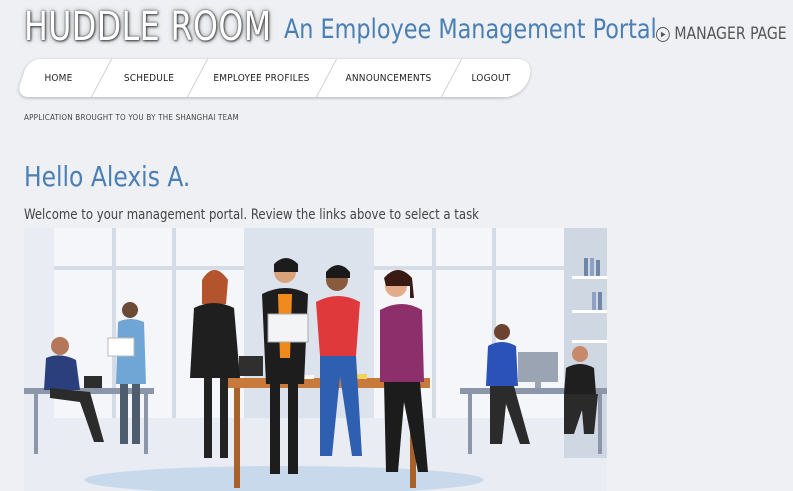 Image resolution: width=793 pixels, height=491 pixels. I want to click on nav-item-employee-profiles: EMPLOYEE PROFILES, so click(256, 78).